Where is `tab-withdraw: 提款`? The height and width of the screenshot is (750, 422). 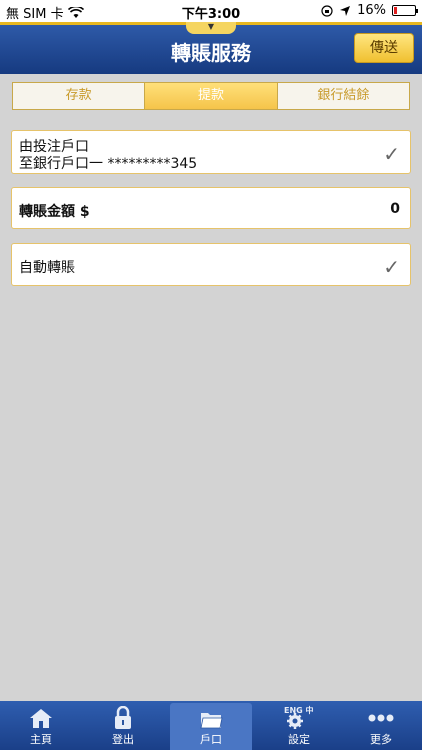 tab-withdraw: 提款 is located at coordinates (211, 96).